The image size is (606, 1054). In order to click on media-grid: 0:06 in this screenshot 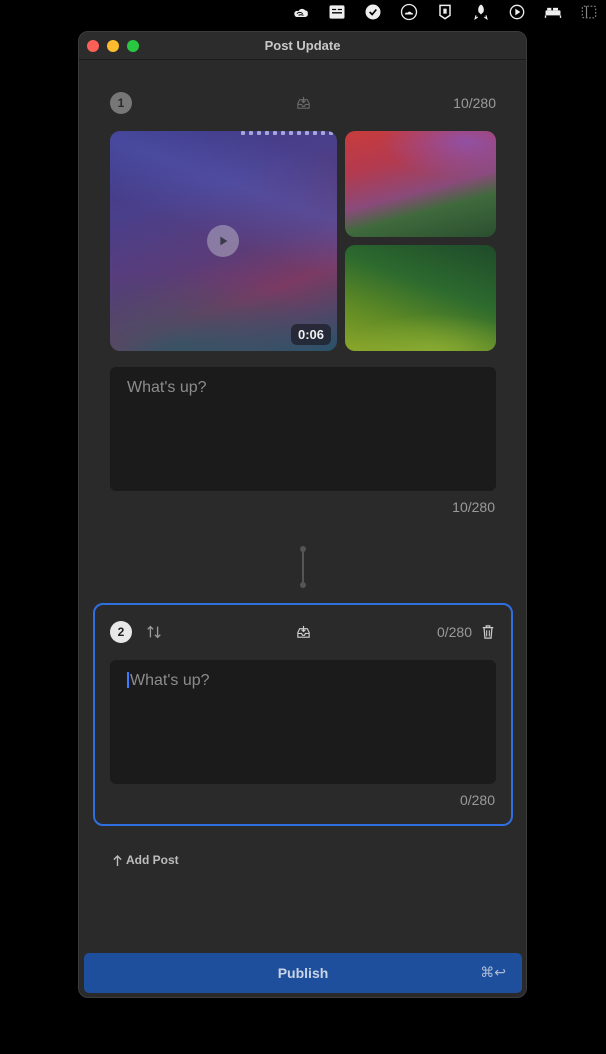, I will do `click(303, 241)`.